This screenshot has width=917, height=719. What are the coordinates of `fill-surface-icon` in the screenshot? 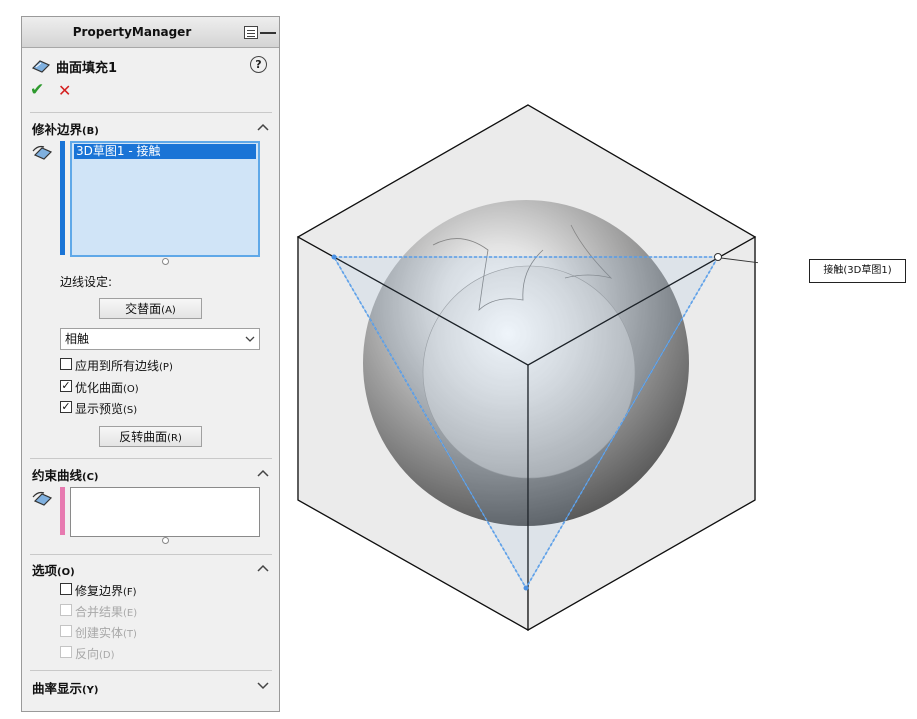 It's located at (41, 66).